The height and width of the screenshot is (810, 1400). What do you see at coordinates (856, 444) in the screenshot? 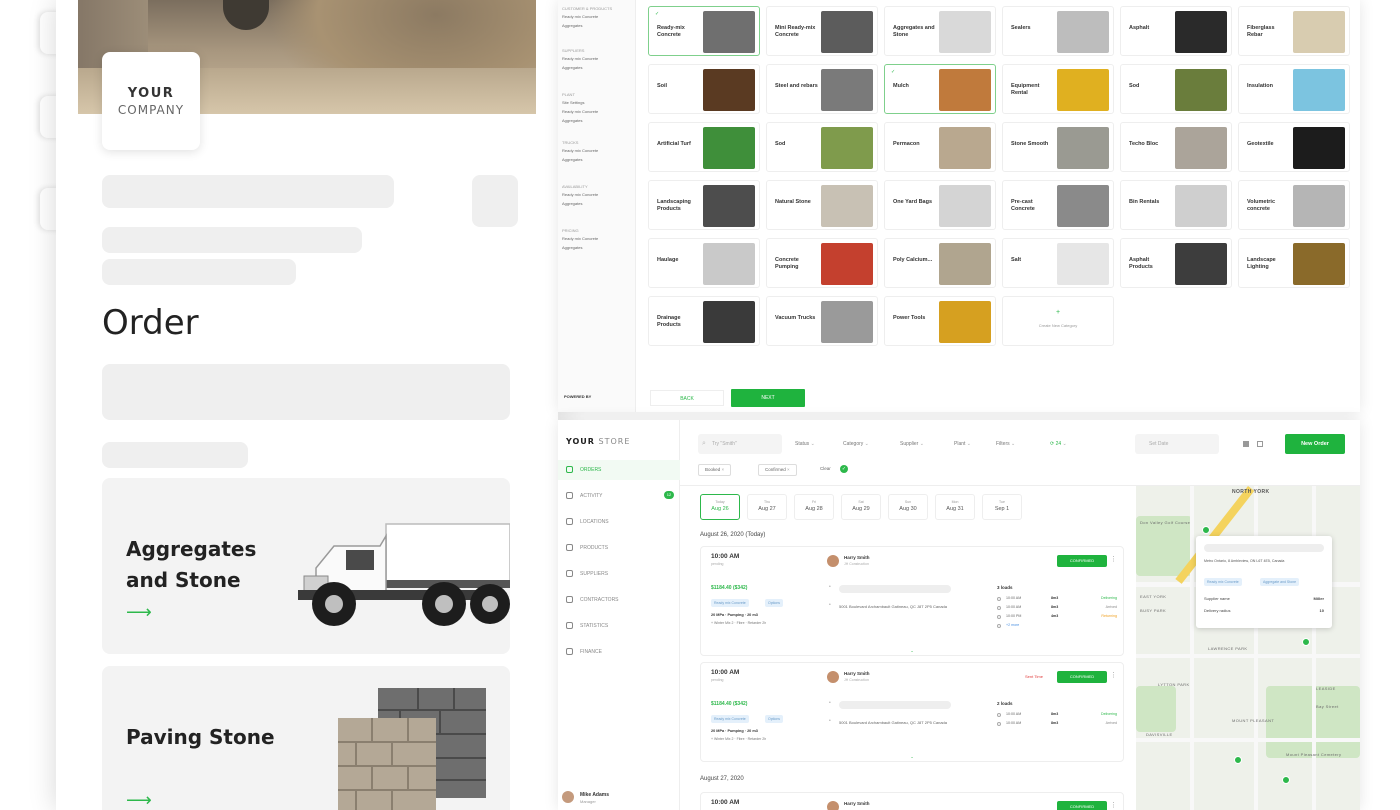
I see `filter-dropdown: Category` at bounding box center [856, 444].